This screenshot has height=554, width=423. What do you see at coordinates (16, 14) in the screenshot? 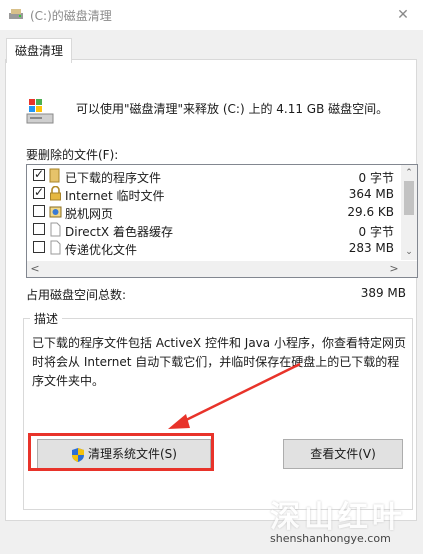
I see `disk-cleanup-icon` at bounding box center [16, 14].